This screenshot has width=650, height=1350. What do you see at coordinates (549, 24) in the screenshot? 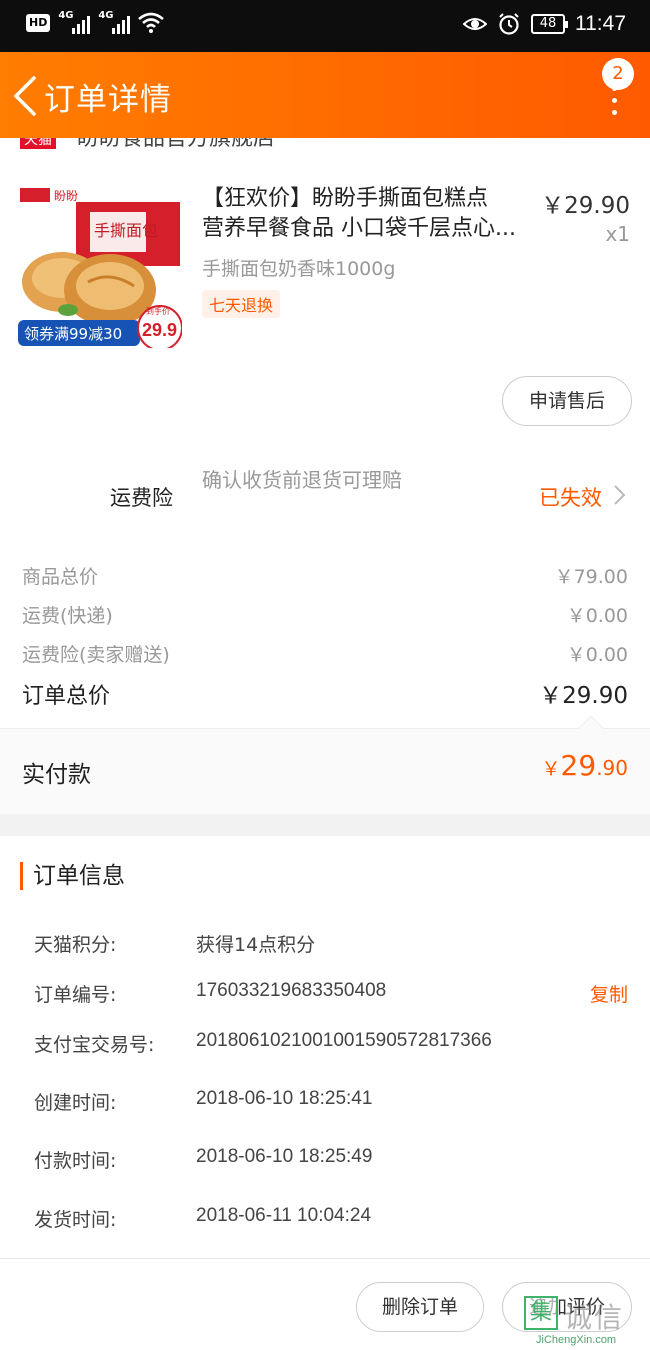
I see `battery-icon: 48` at bounding box center [549, 24].